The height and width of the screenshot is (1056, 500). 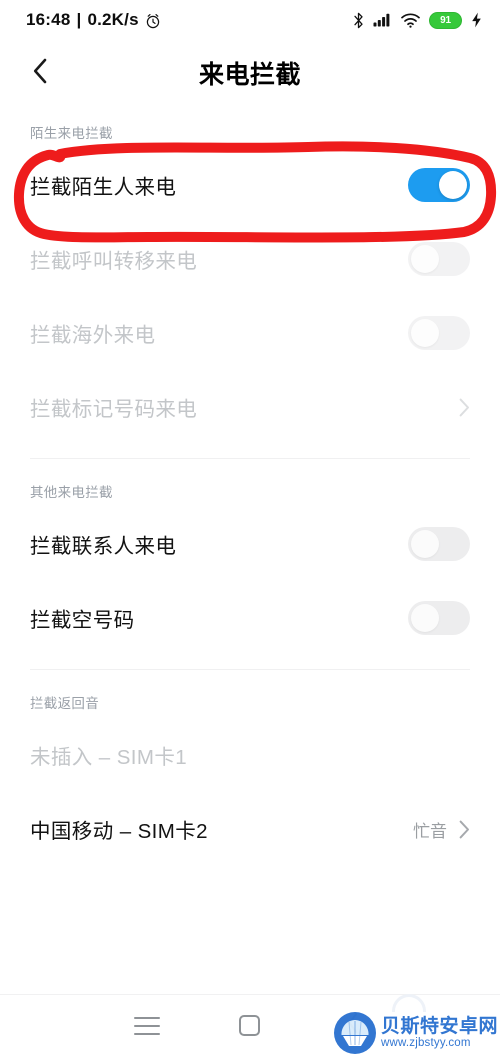 I want to click on home-square-icon, so click(x=249, y=1025).